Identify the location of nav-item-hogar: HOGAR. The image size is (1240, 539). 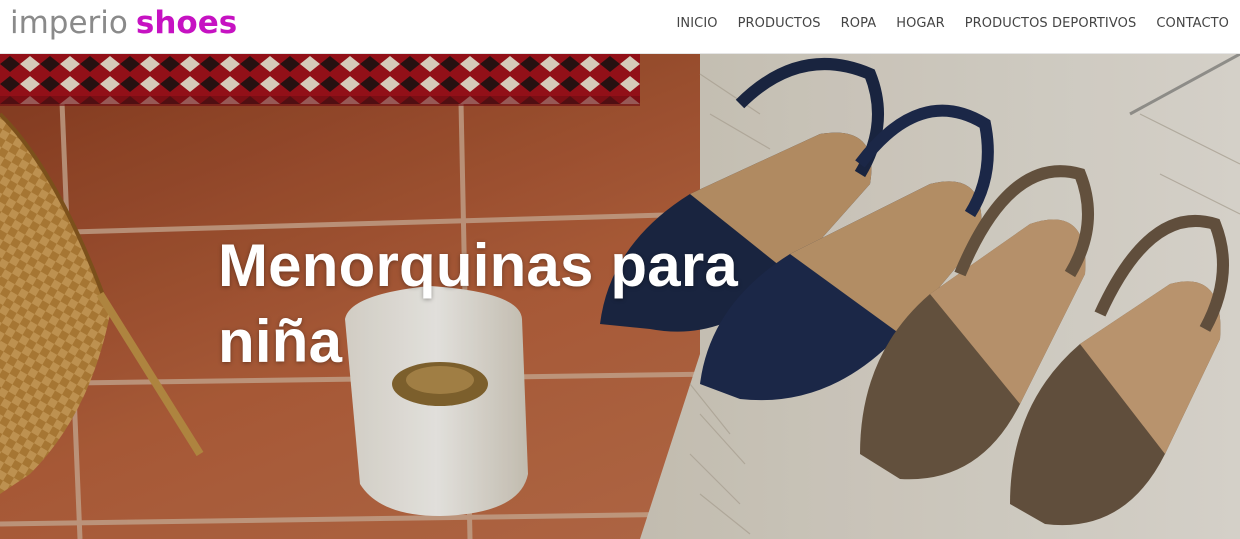
(920, 21).